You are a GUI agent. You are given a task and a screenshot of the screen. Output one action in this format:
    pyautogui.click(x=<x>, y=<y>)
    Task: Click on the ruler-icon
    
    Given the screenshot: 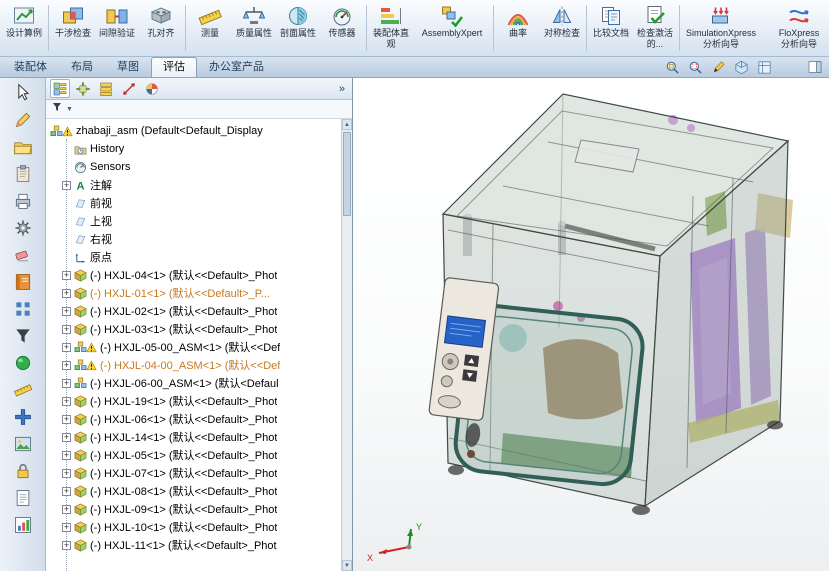 What is the action you would take?
    pyautogui.click(x=23, y=390)
    